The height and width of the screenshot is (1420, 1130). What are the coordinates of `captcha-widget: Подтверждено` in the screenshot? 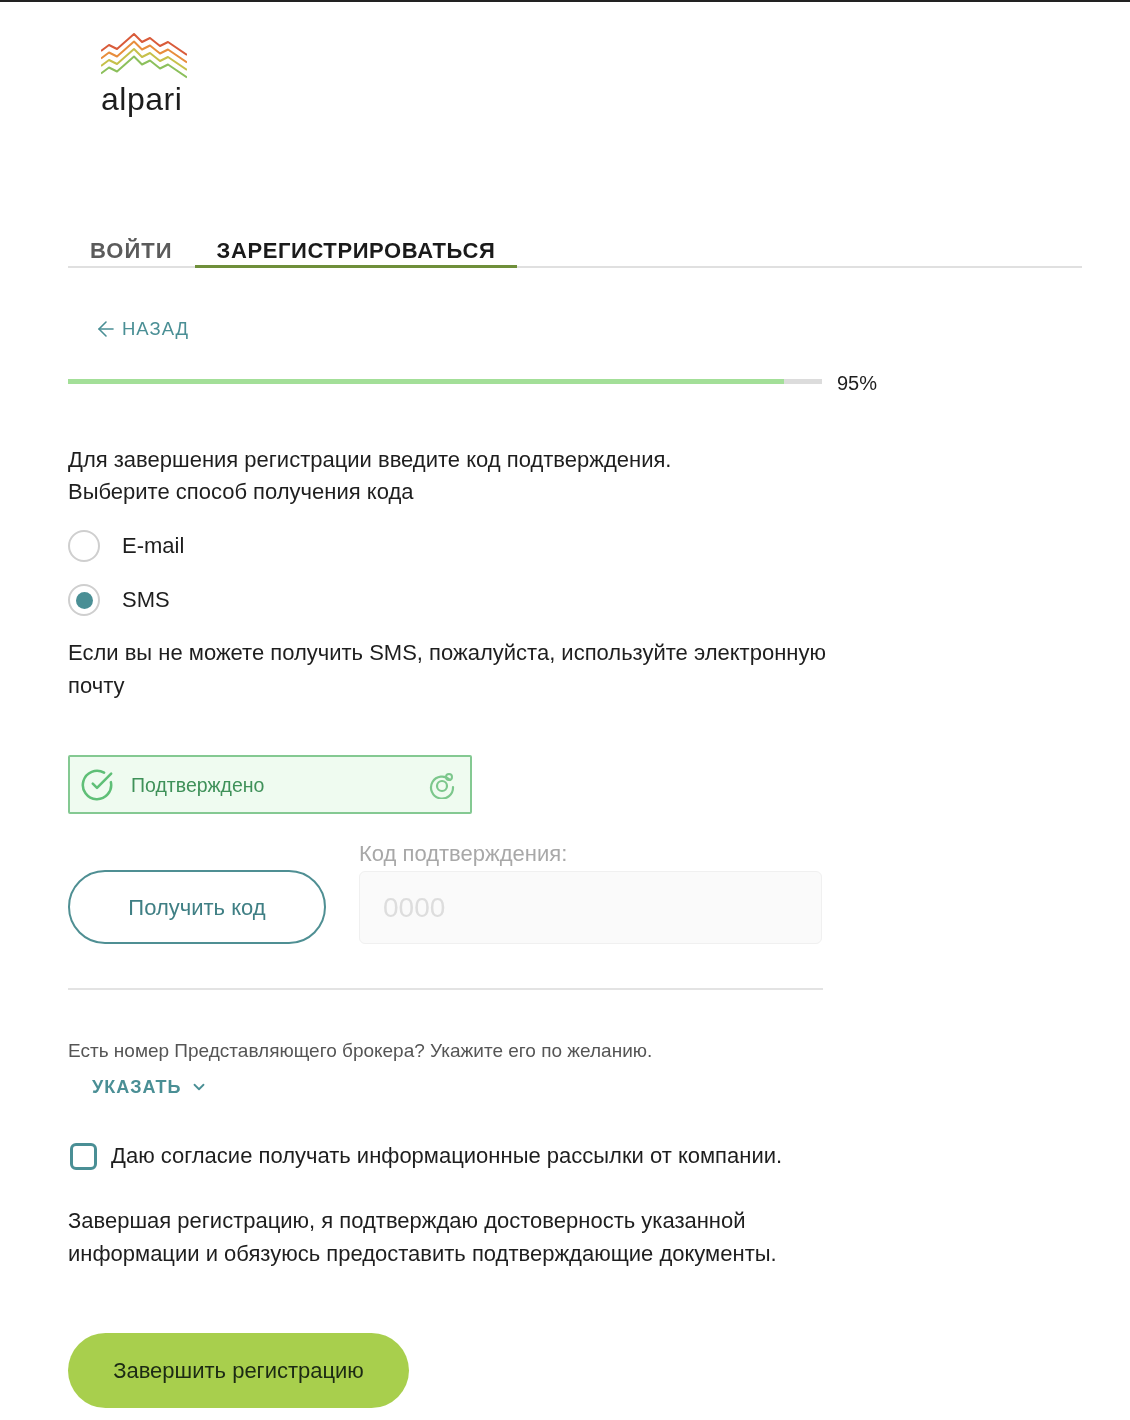 It's located at (270, 784).